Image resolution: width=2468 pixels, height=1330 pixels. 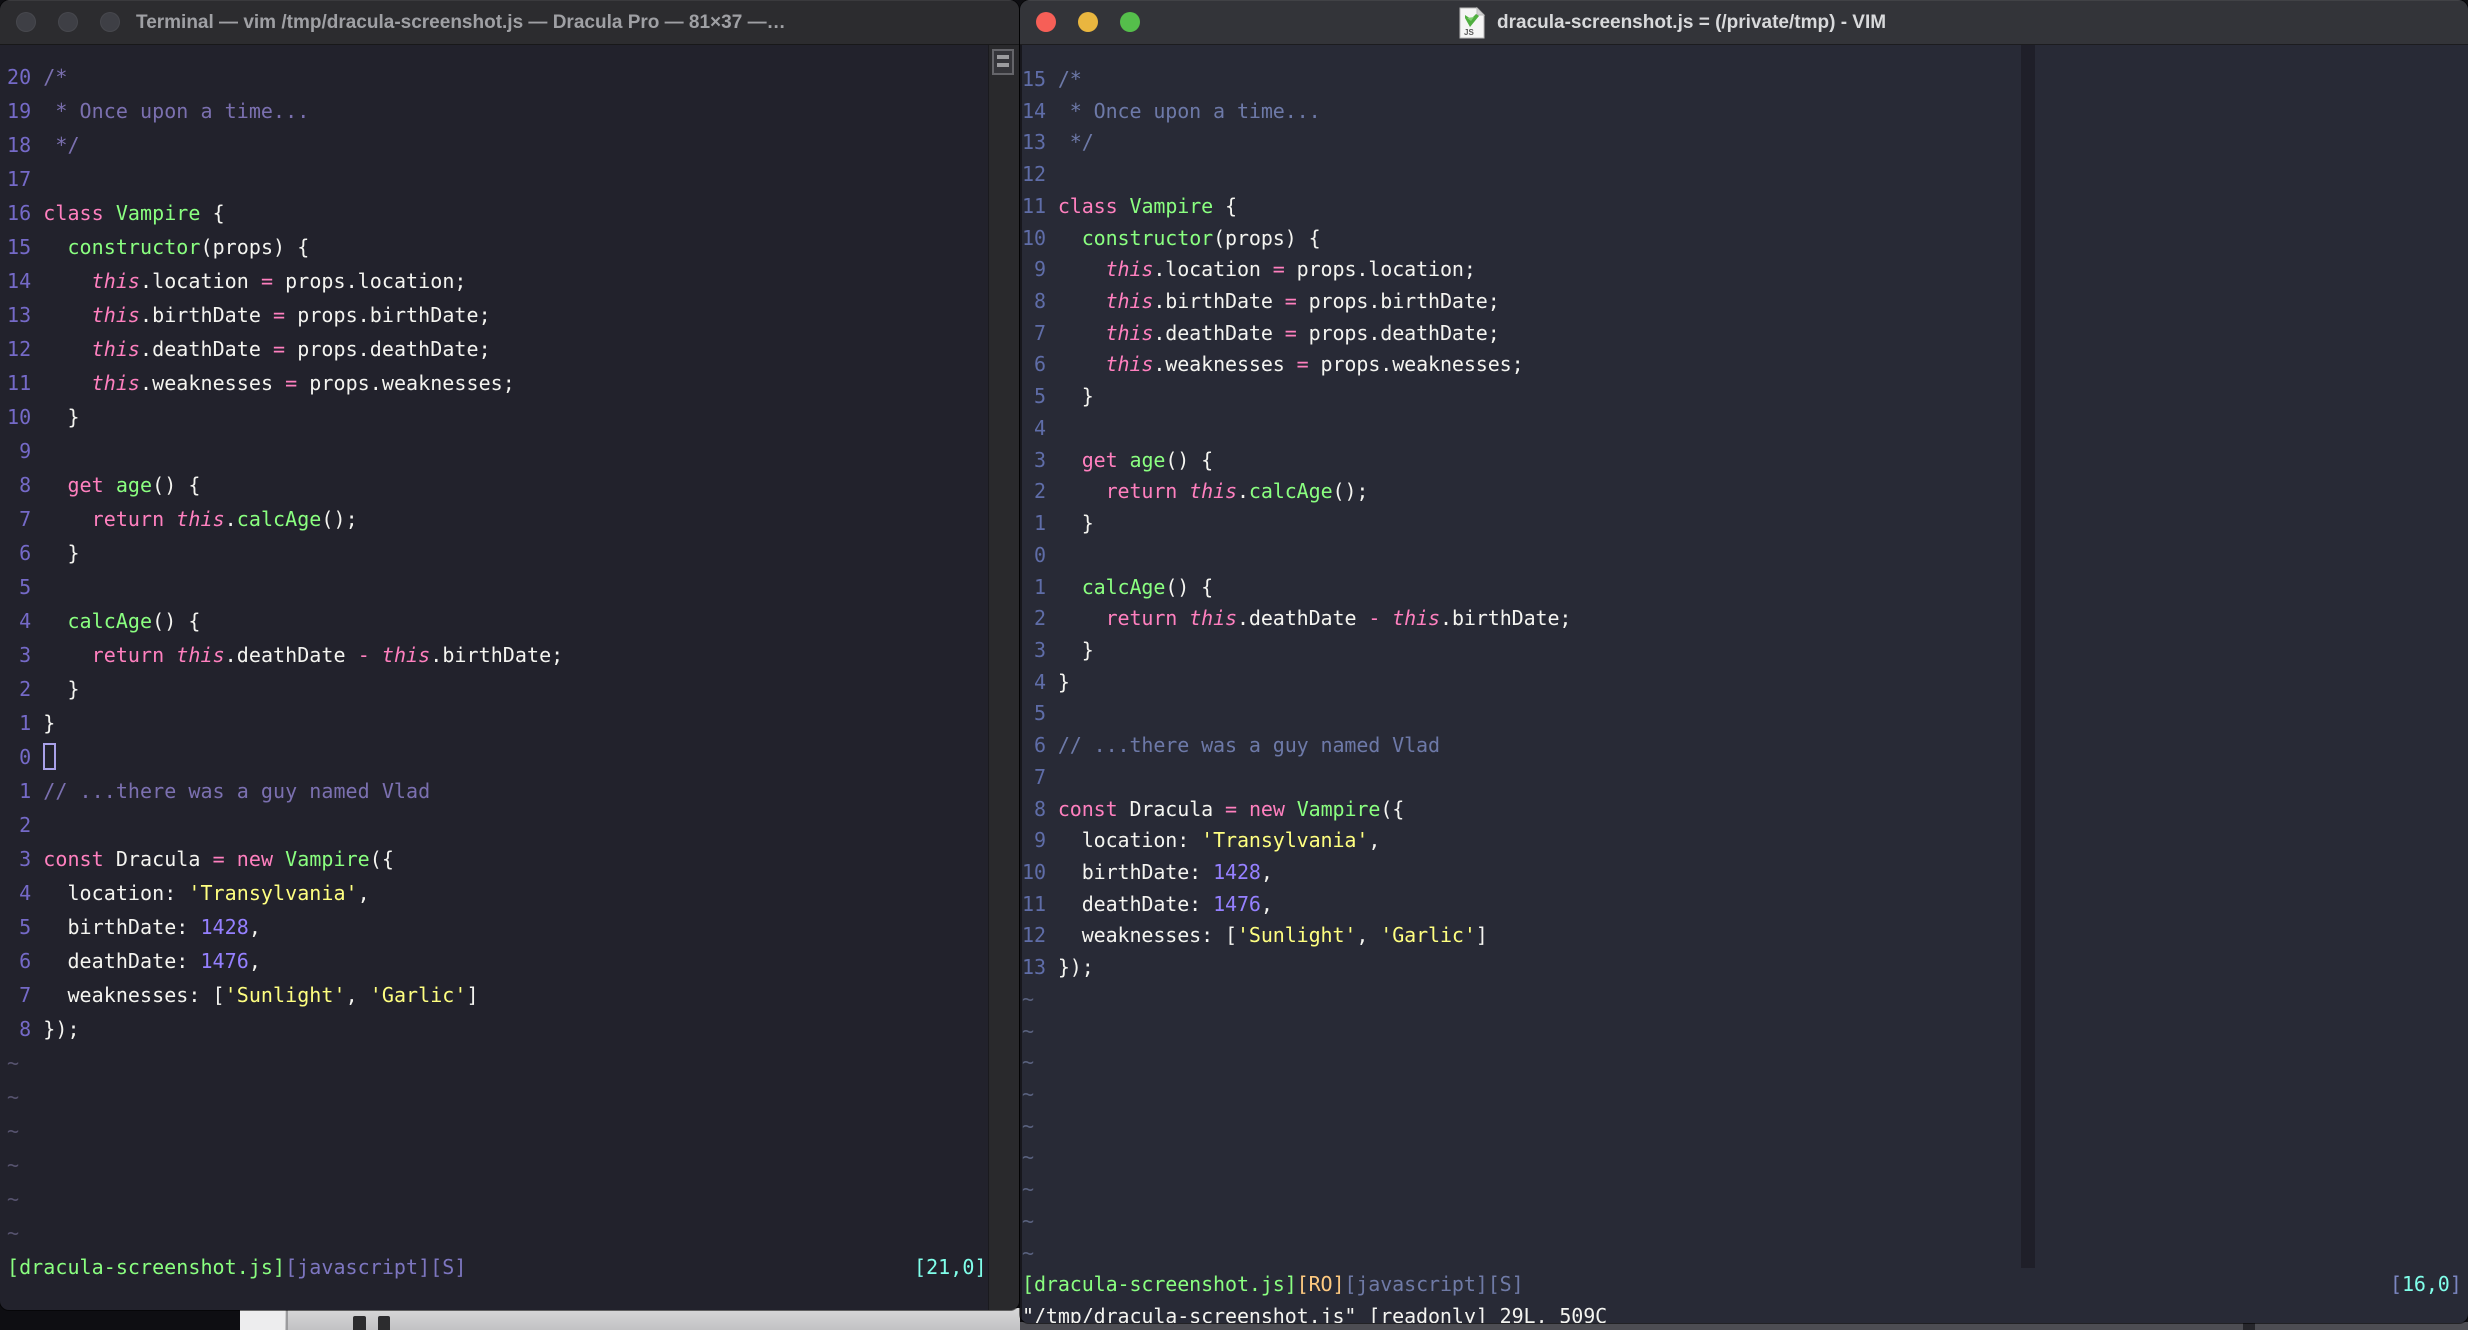 What do you see at coordinates (1225, 205) in the screenshot?
I see `code-token: {` at bounding box center [1225, 205].